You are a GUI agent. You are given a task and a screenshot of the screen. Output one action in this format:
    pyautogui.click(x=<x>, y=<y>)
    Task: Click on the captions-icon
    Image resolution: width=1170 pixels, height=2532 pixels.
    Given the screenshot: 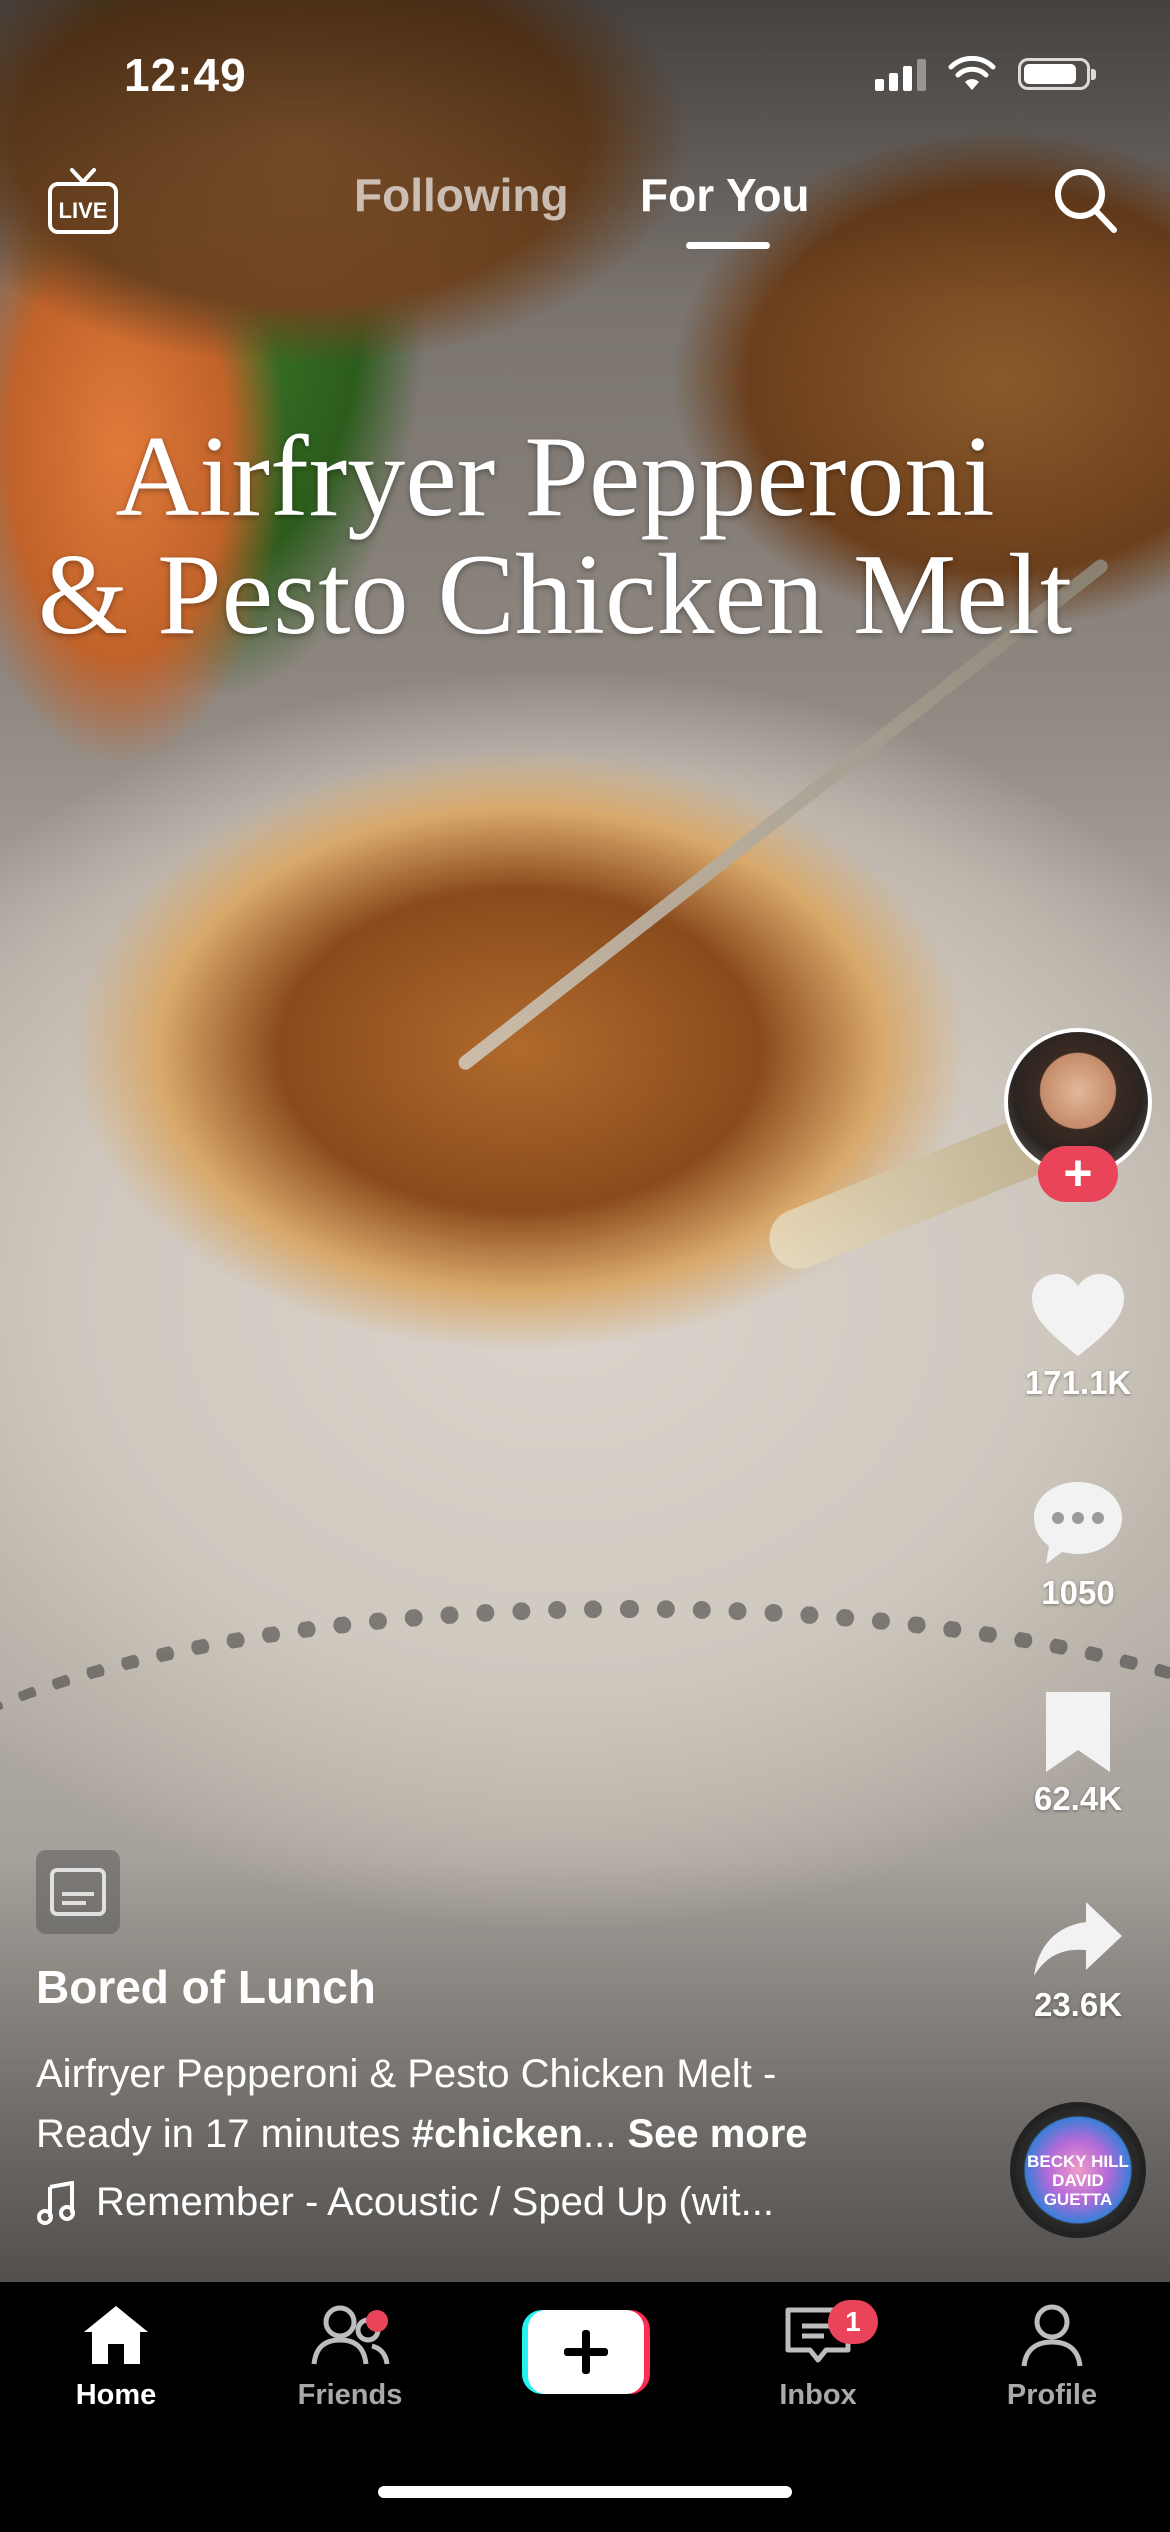 What is the action you would take?
    pyautogui.click(x=78, y=1892)
    